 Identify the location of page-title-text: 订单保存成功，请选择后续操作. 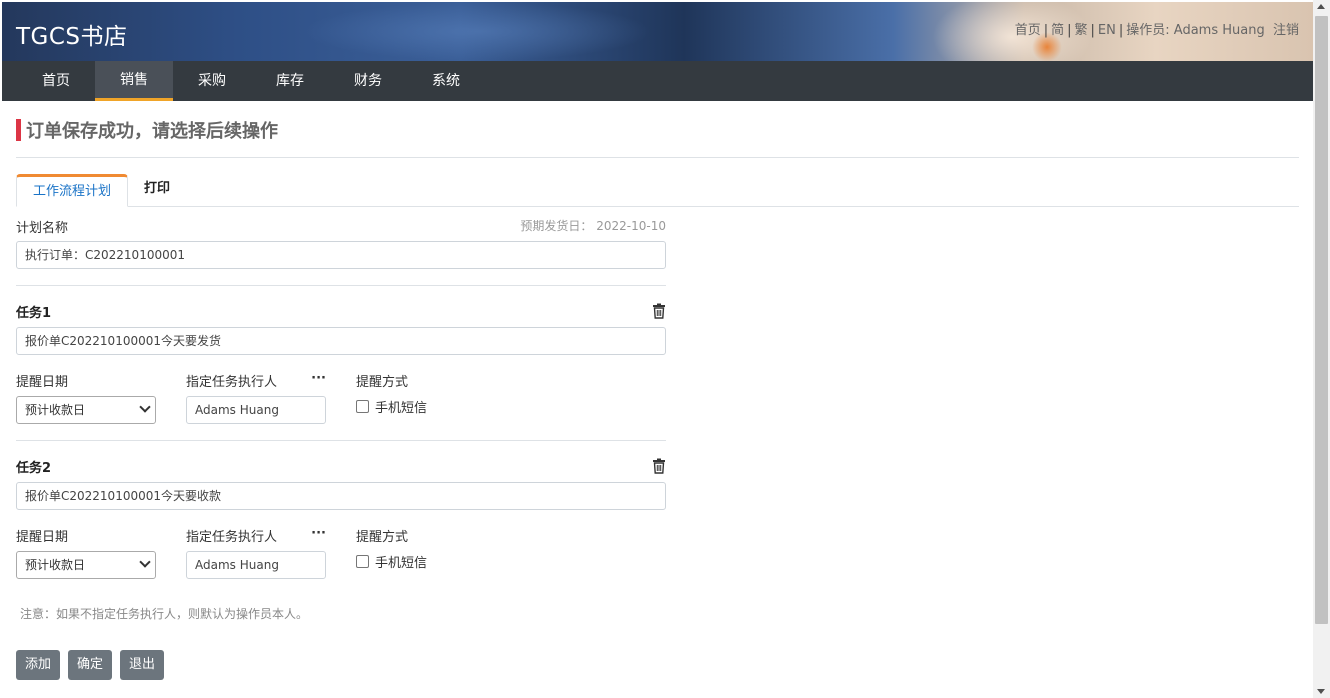
(152, 131).